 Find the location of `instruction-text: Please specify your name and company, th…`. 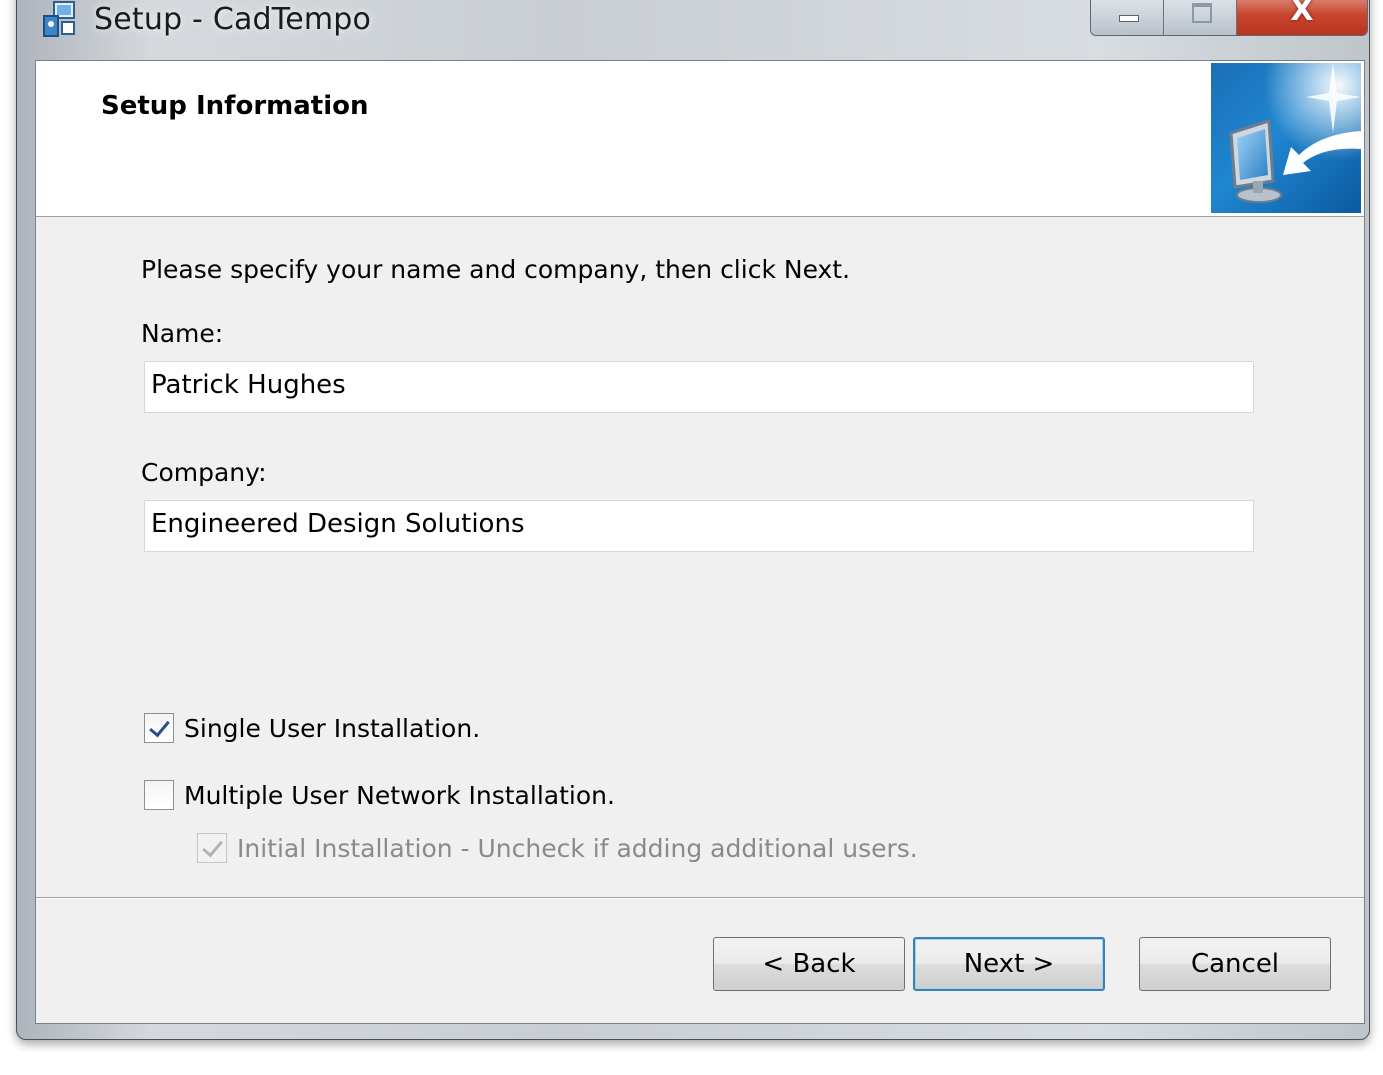

instruction-text: Please specify your name and company, th… is located at coordinates (496, 269).